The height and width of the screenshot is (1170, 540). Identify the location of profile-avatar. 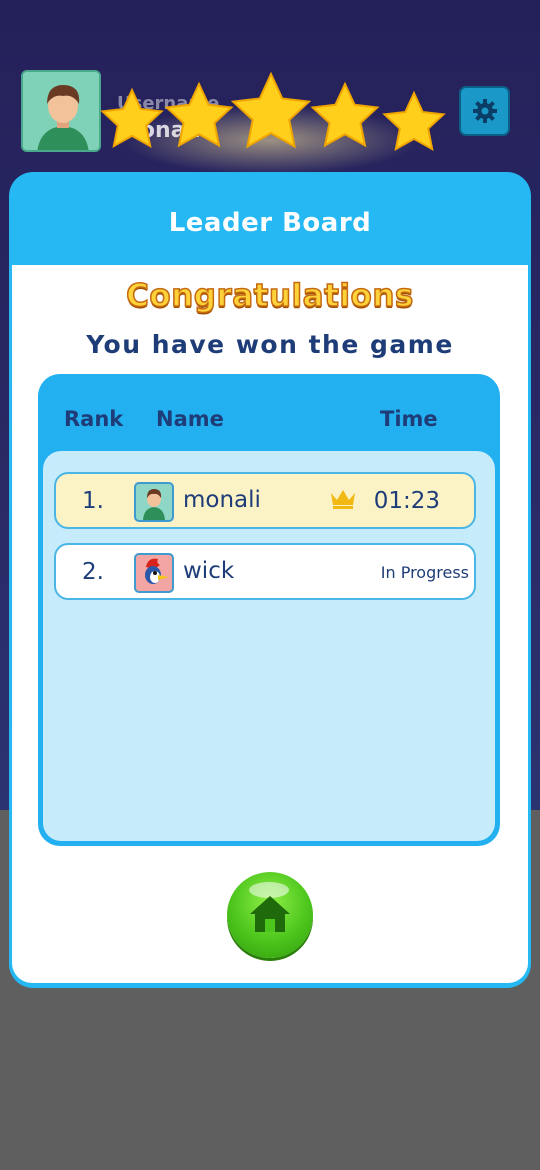
(61, 111).